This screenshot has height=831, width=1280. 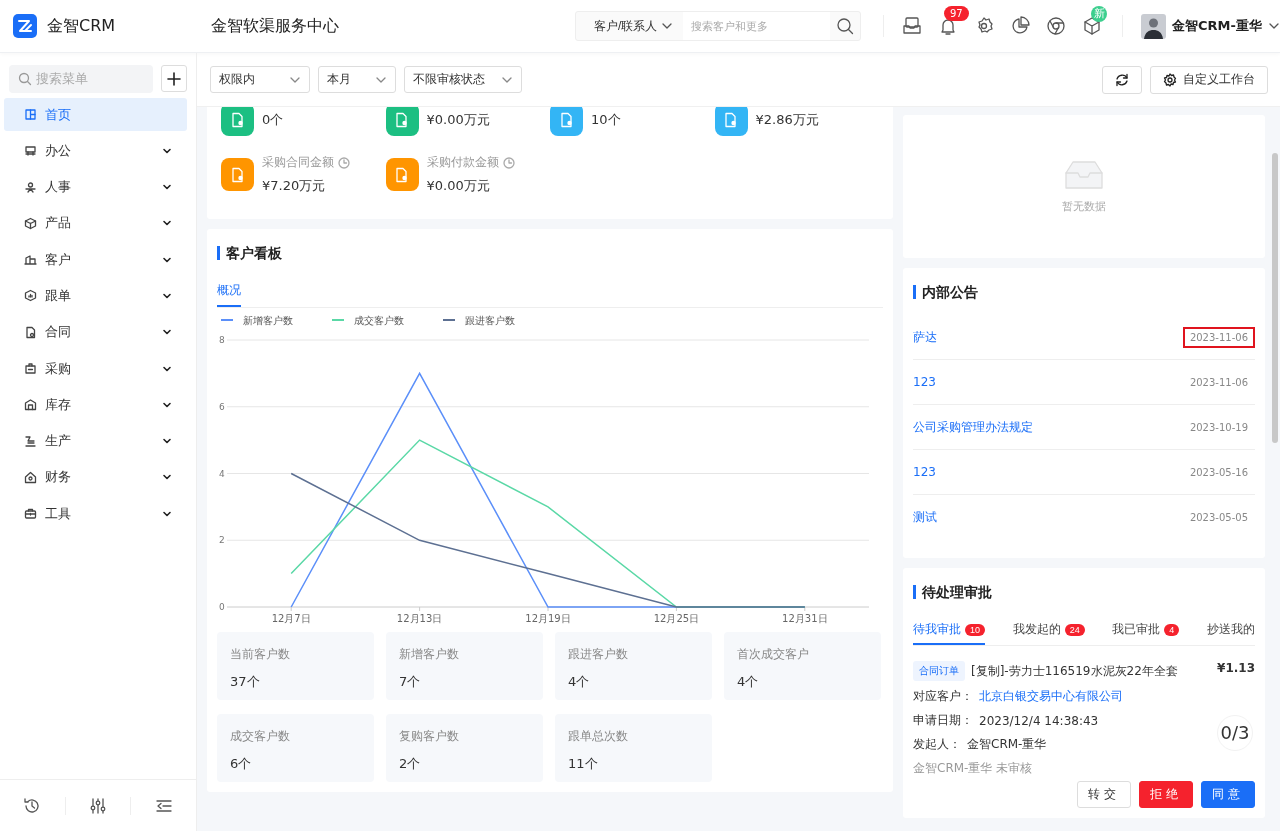 I want to click on sidebar-item: 工具, so click(x=95, y=514).